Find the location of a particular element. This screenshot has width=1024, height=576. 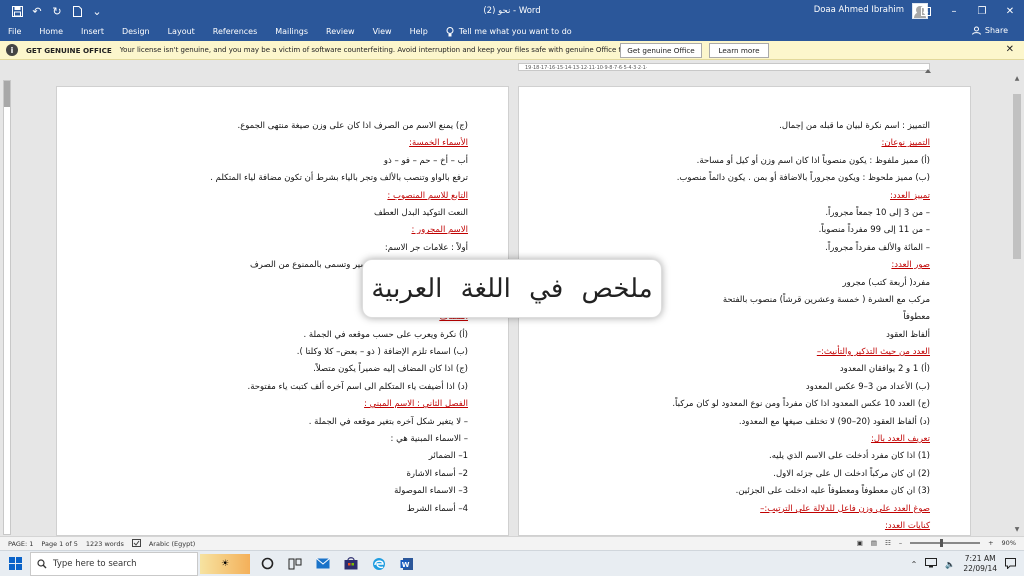

close-license-icon: ✕ is located at coordinates (1010, 49).